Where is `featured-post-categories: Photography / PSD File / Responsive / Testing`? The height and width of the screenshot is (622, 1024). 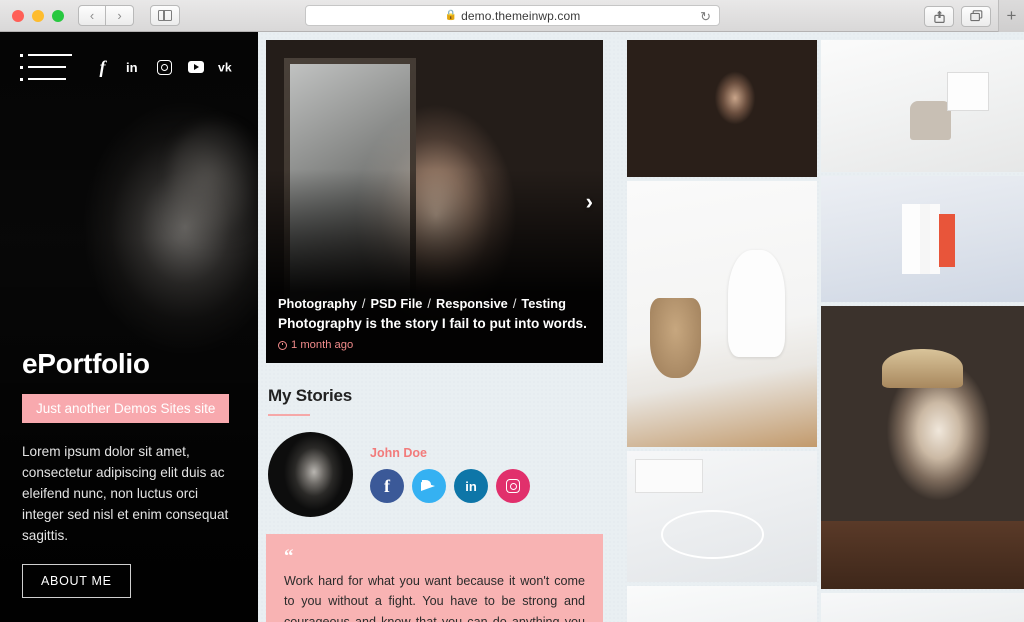
featured-post-categories: Photography / PSD File / Responsive / Testing is located at coordinates (434, 303).